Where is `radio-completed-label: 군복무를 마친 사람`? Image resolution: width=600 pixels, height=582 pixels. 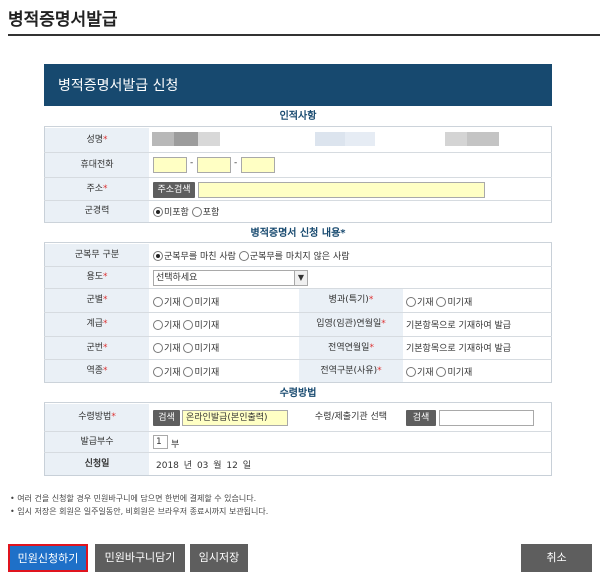 radio-completed-label: 군복무를 마친 사람 is located at coordinates (200, 257).